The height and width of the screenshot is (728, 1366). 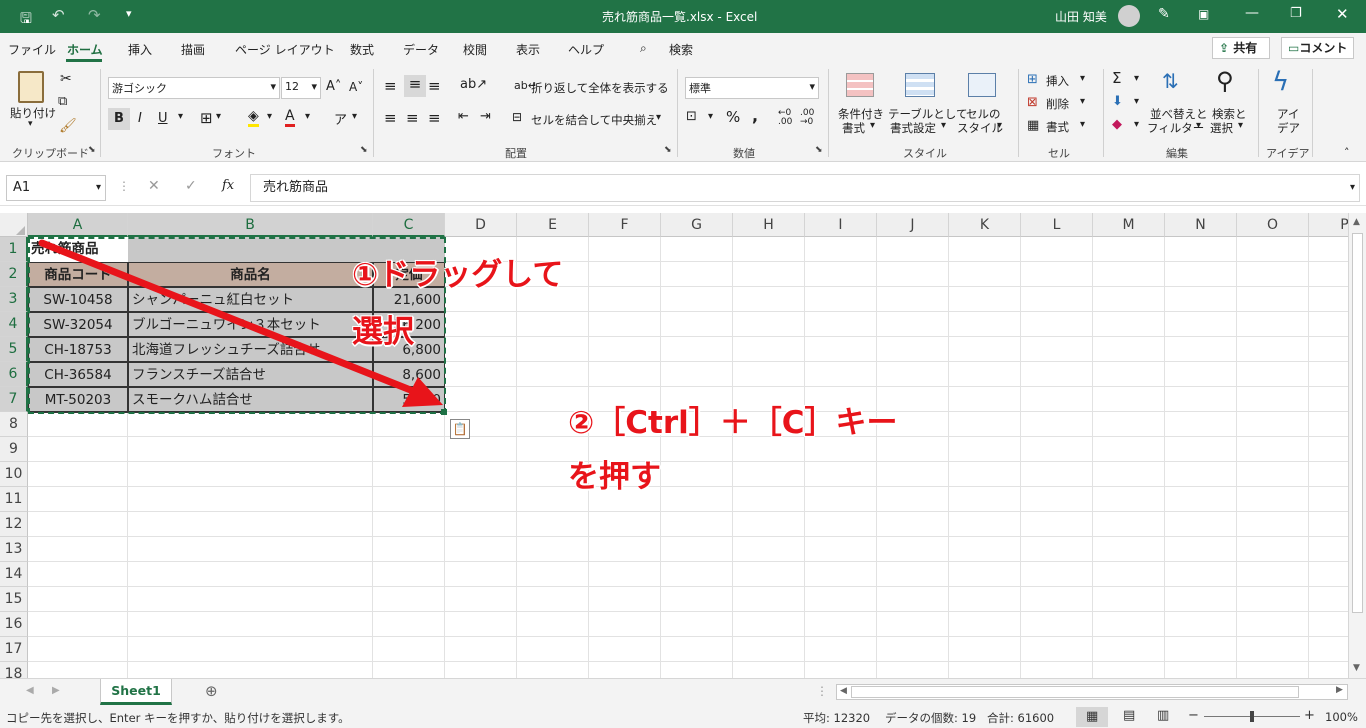 I want to click on fill-color-icon: ◈, so click(x=253, y=117).